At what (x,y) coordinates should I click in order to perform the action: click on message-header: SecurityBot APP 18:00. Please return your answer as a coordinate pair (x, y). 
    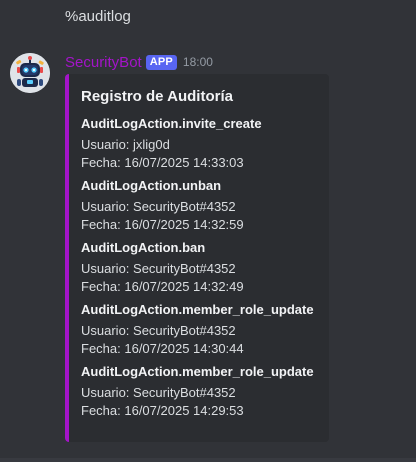
    Looking at the image, I should click on (139, 62).